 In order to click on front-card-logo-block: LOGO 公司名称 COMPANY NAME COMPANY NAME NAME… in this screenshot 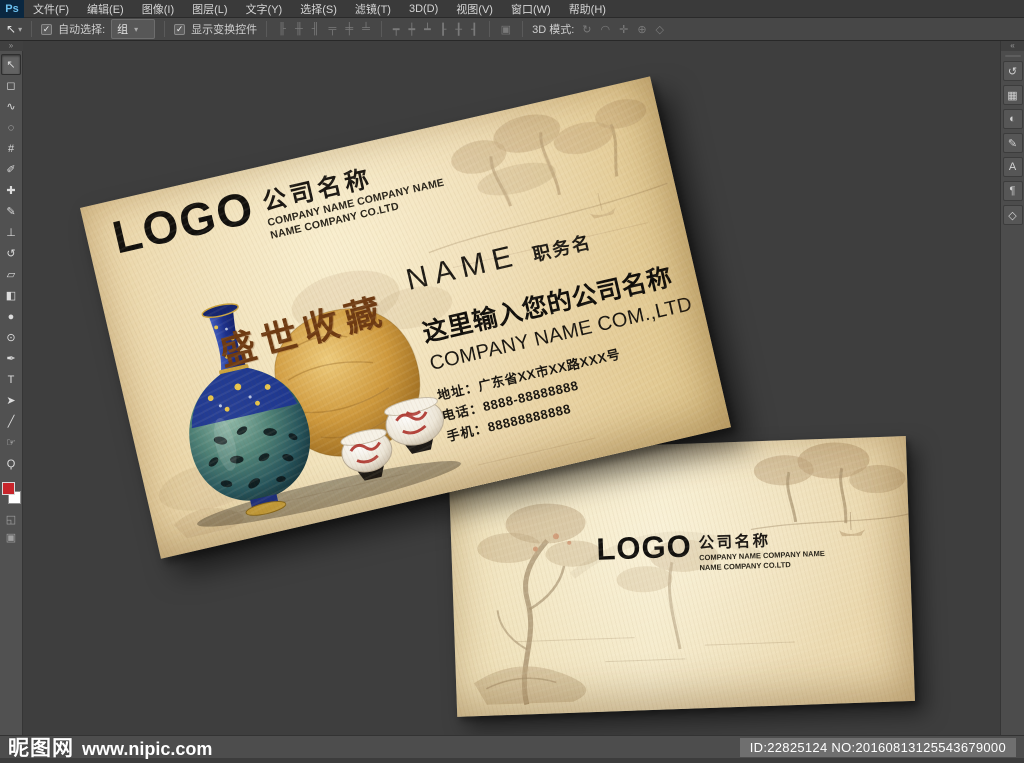, I will do `click(278, 210)`.